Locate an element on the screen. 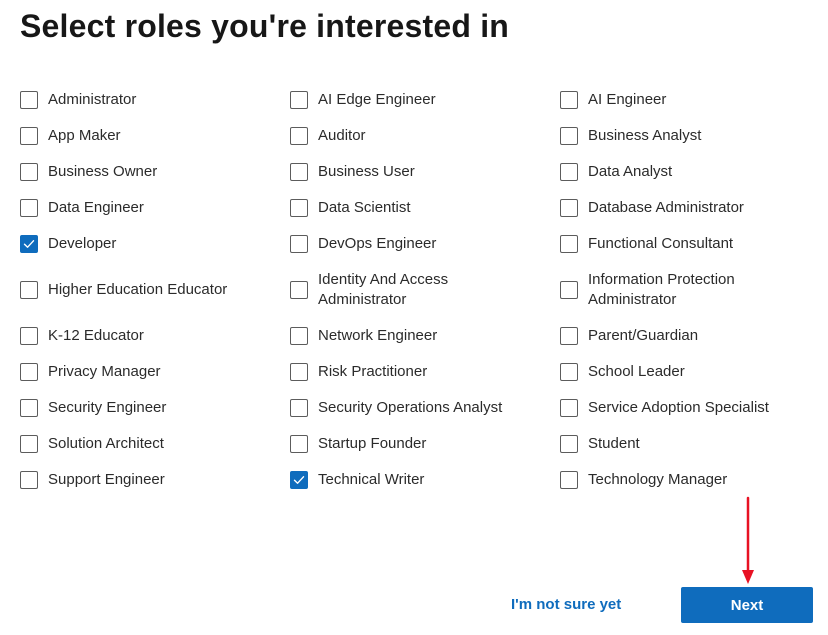 Image resolution: width=828 pixels, height=635 pixels. role-label: App Maker is located at coordinates (84, 135).